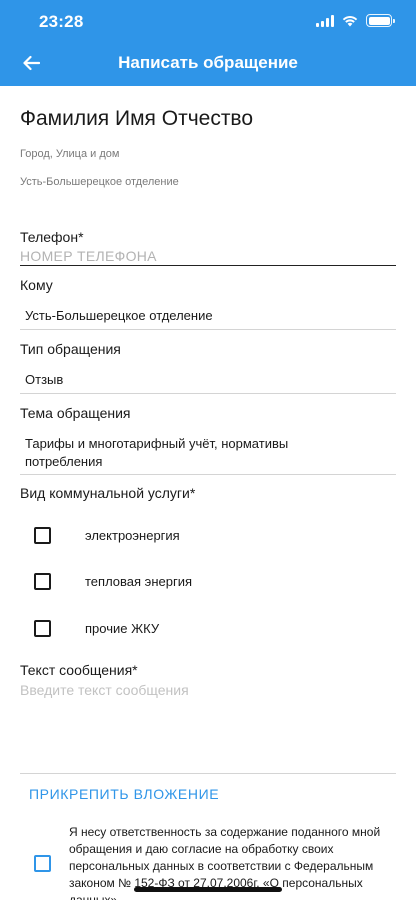 The height and width of the screenshot is (900, 416). Describe the element at coordinates (99, 182) in the screenshot. I see `user-department: Усть-Большерецкое отделение` at that location.